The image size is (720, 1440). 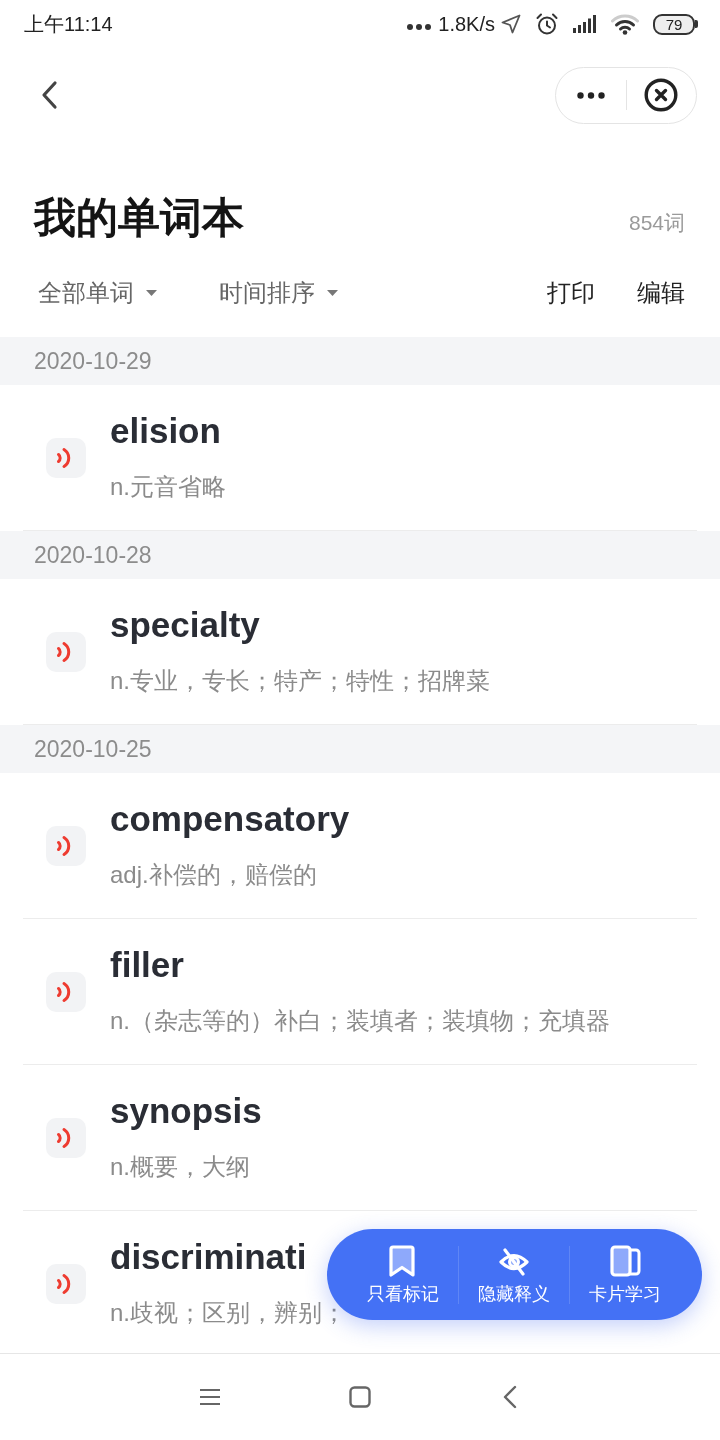 What do you see at coordinates (165, 430) in the screenshot?
I see `vocabulary-word: elision` at bounding box center [165, 430].